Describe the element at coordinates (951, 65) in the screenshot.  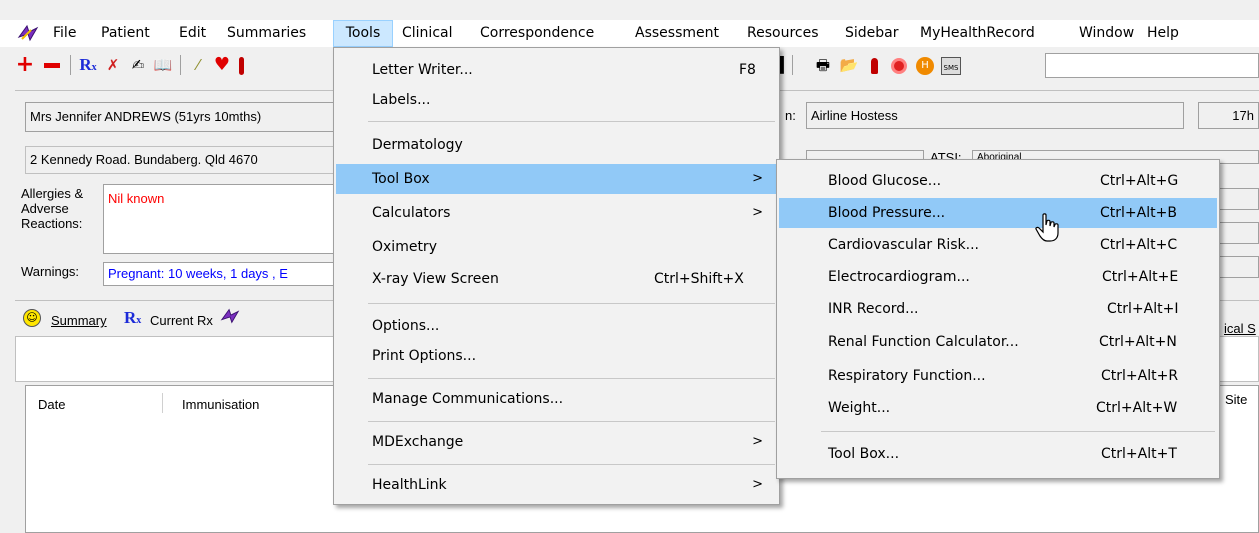
I see `sms-icon: SMS` at that location.